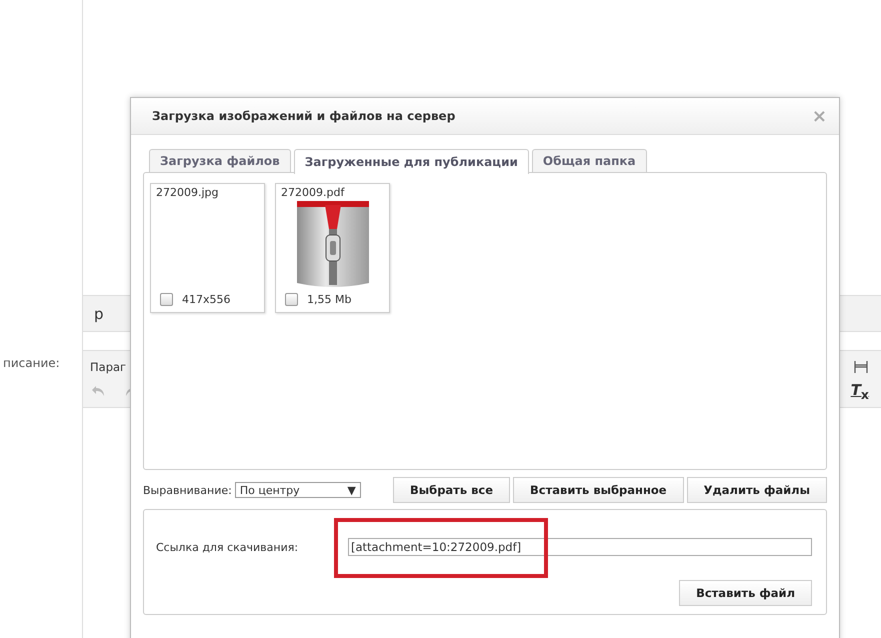 This screenshot has width=881, height=638. I want to click on alignment-select: По центру ▼, so click(297, 490).